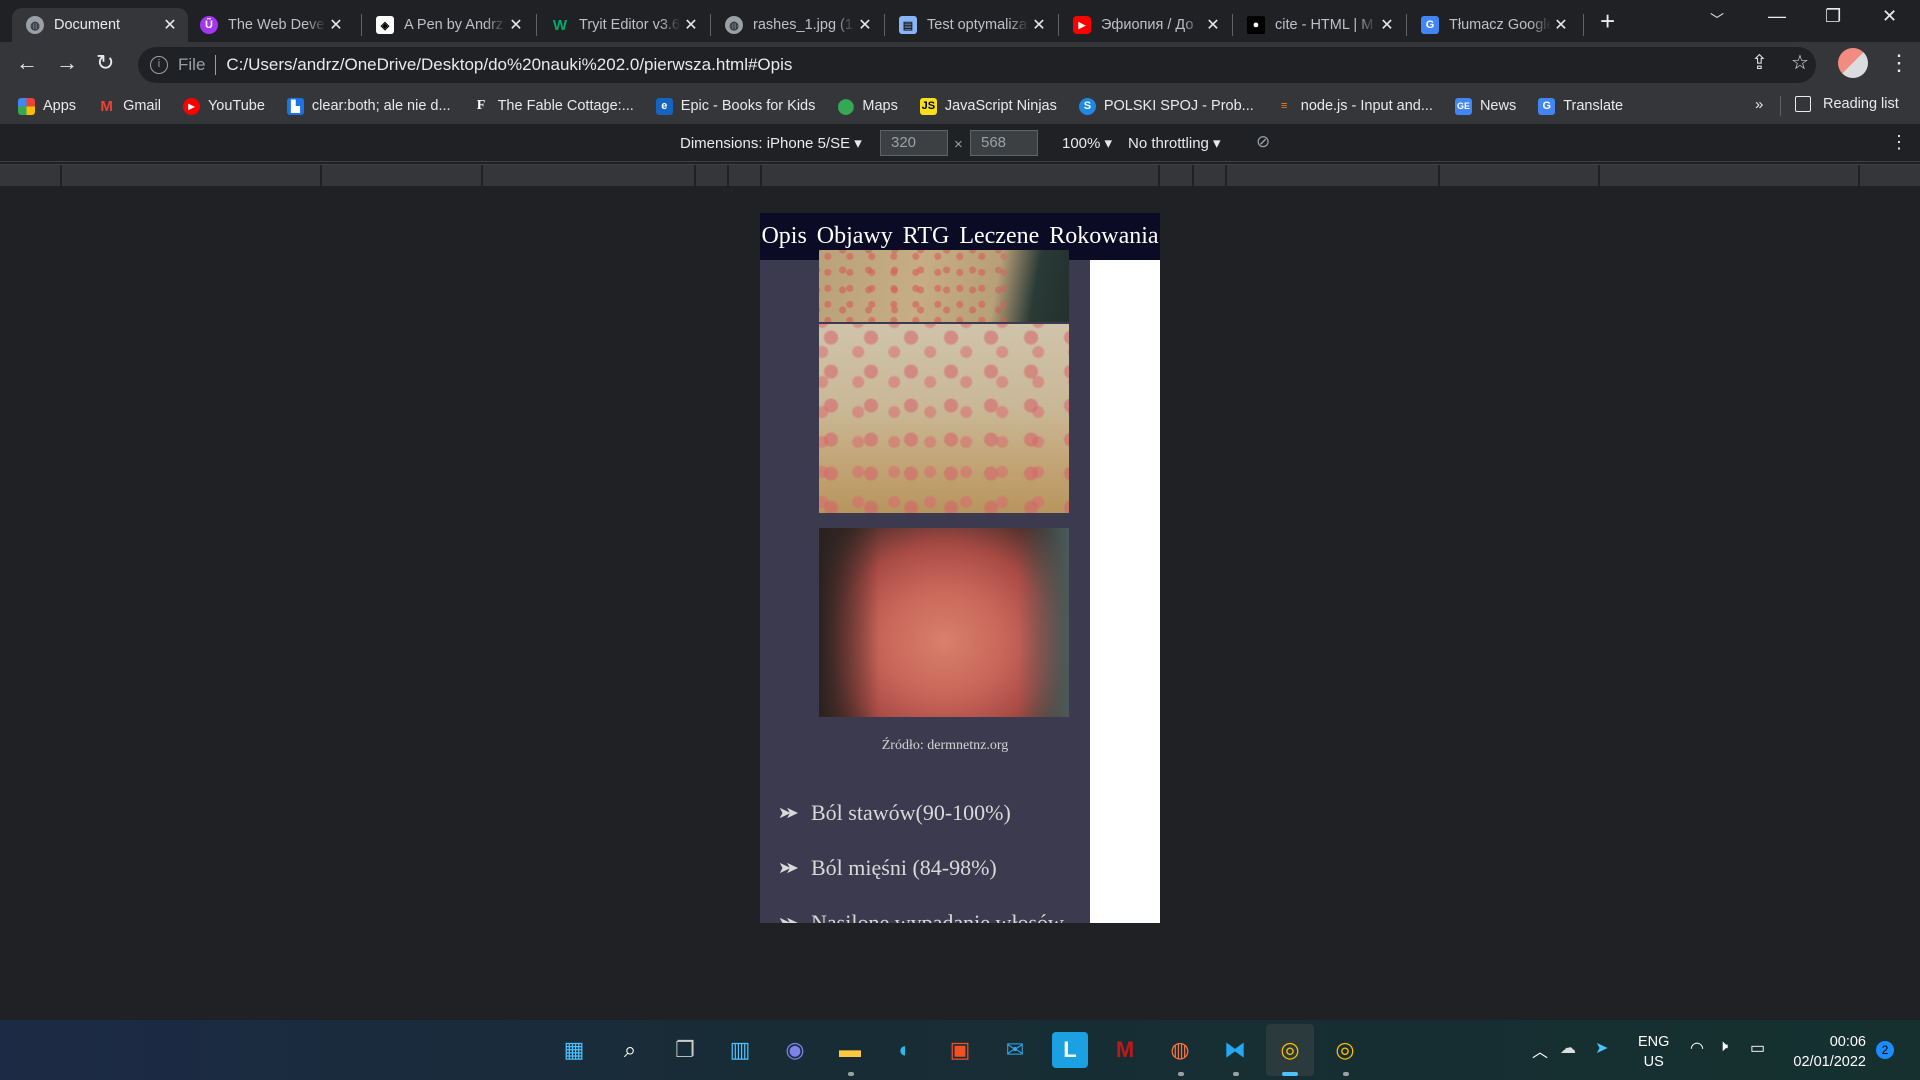 This screenshot has width=1920, height=1080. What do you see at coordinates (1540, 1050) in the screenshot?
I see `show-hidden-icons-chevron: ︿` at bounding box center [1540, 1050].